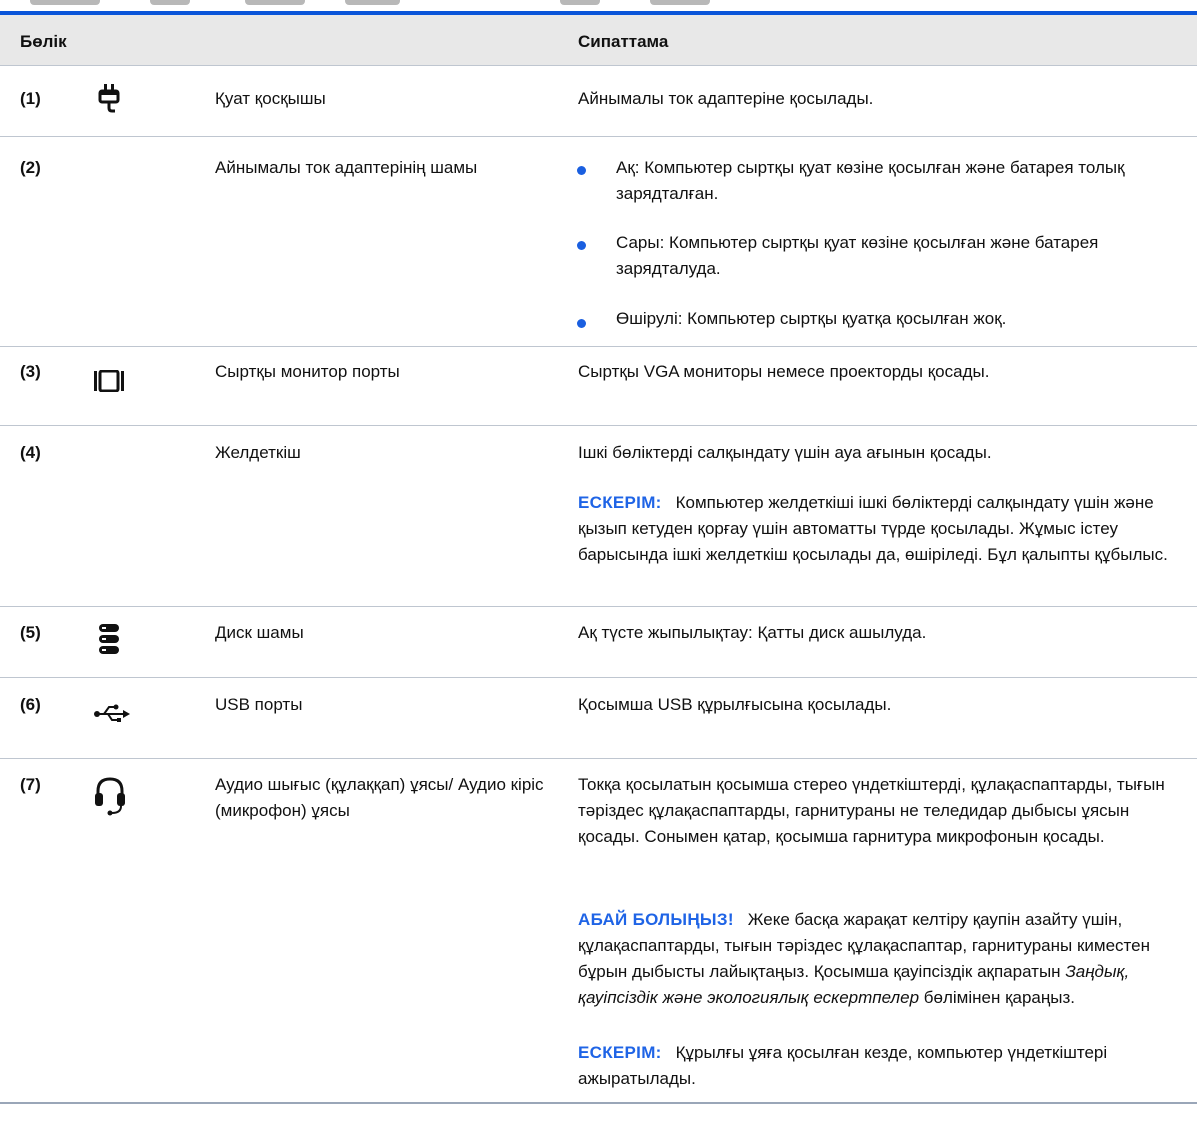 The width and height of the screenshot is (1197, 1128). Describe the element at coordinates (110, 796) in the screenshot. I see `headset-icon` at that location.